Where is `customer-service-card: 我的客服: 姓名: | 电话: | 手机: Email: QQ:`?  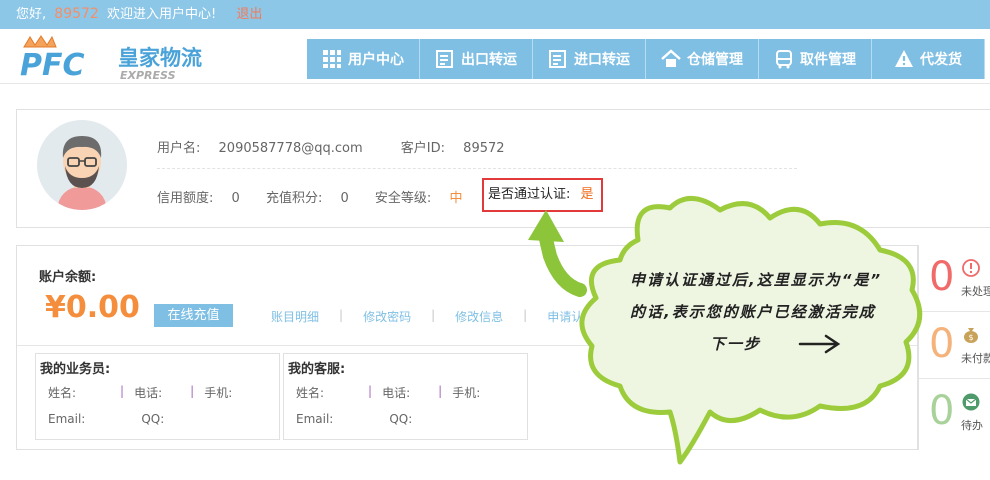 customer-service-card: 我的客服: 姓名: | 电话: | 手机: Email: QQ: is located at coordinates (405, 396).